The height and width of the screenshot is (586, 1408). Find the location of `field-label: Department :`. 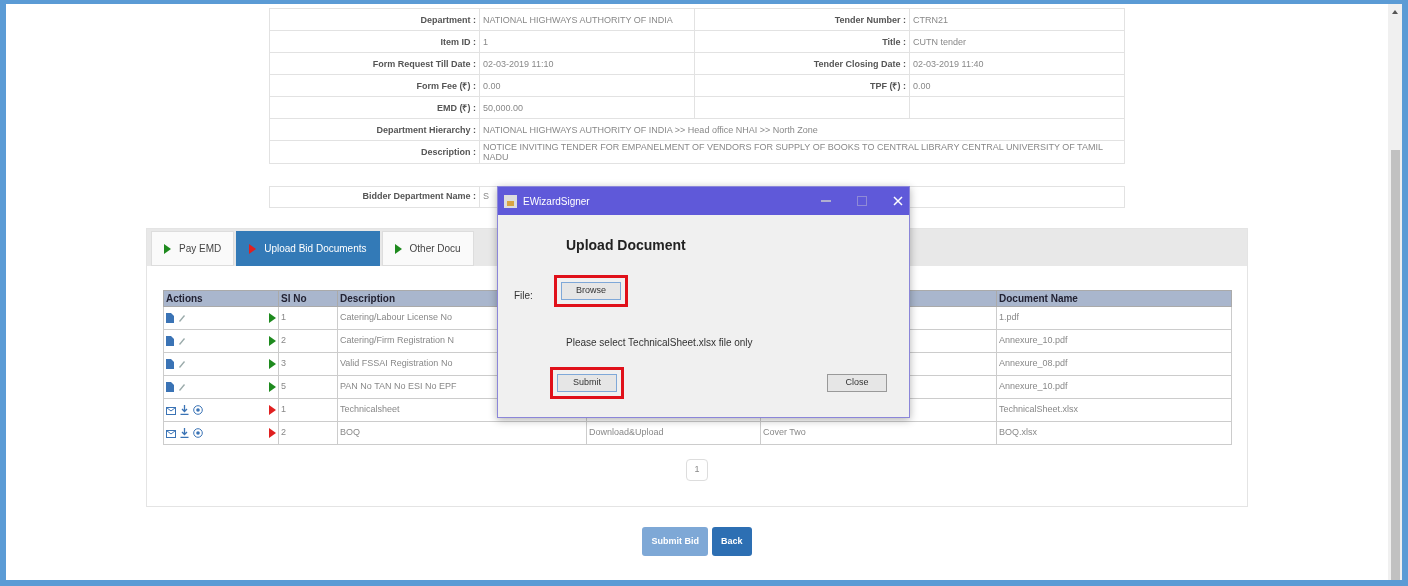

field-label: Department : is located at coordinates (374, 19).